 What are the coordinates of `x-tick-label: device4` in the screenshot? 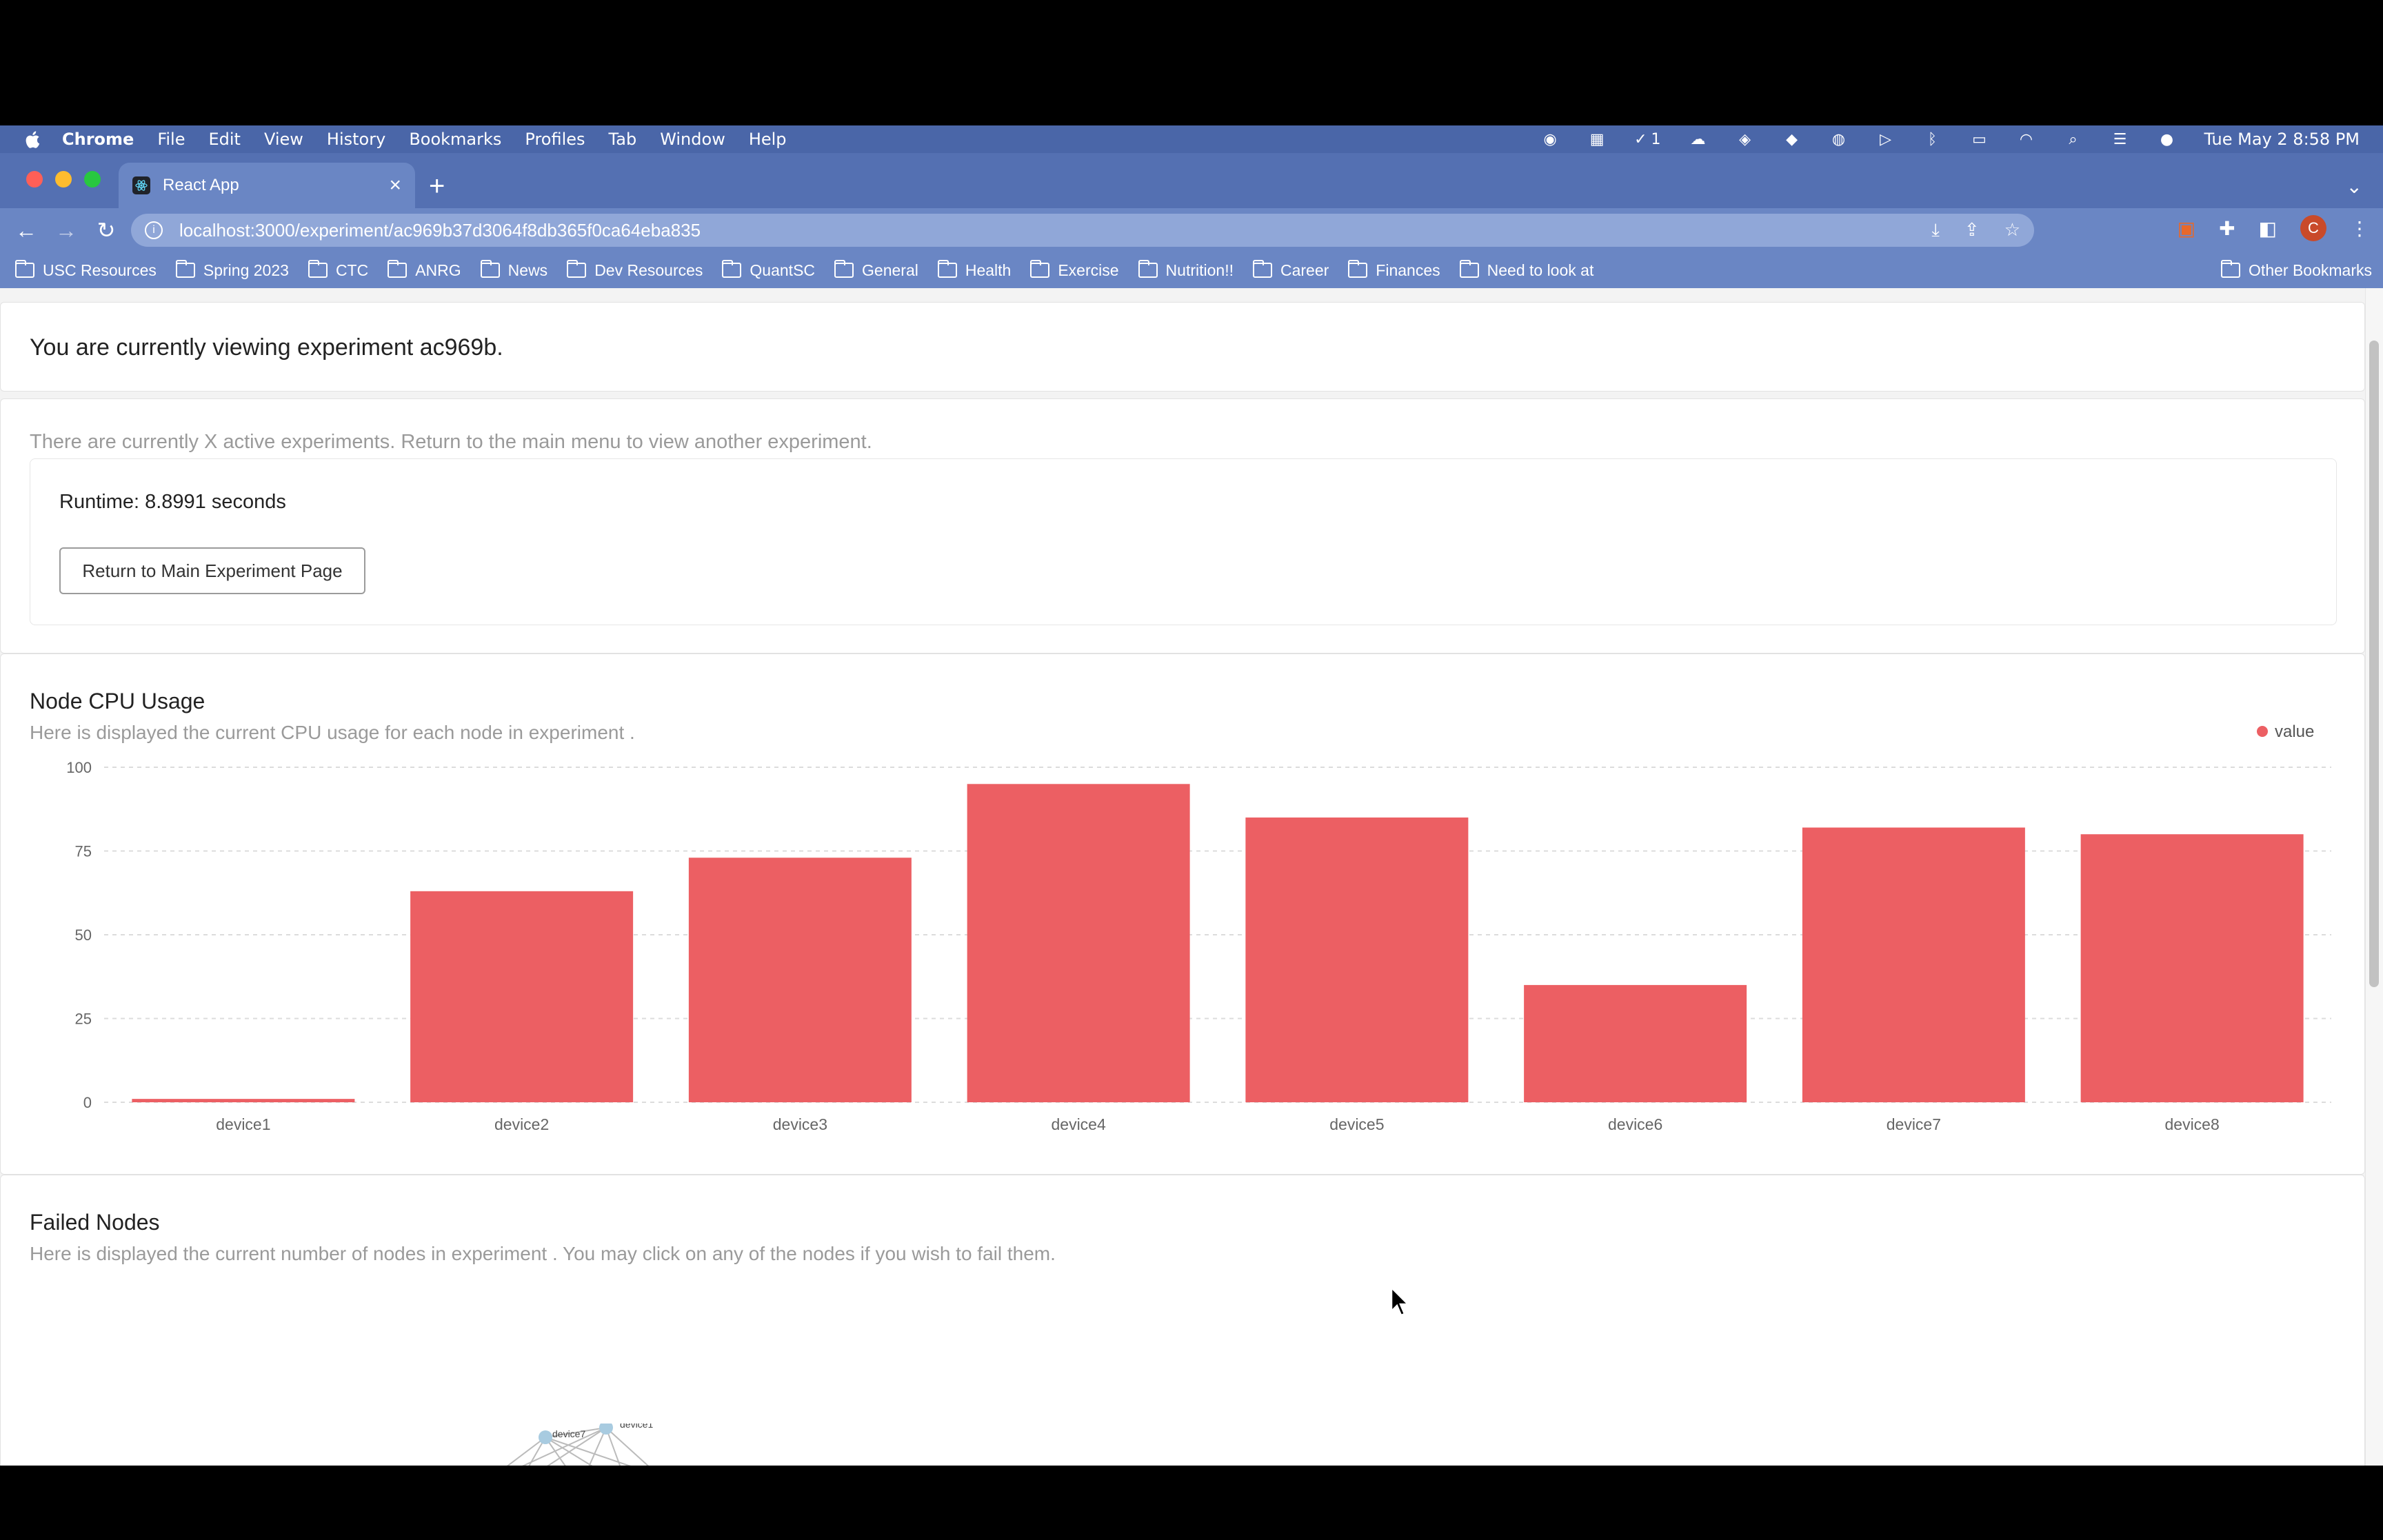 It's located at (1078, 1124).